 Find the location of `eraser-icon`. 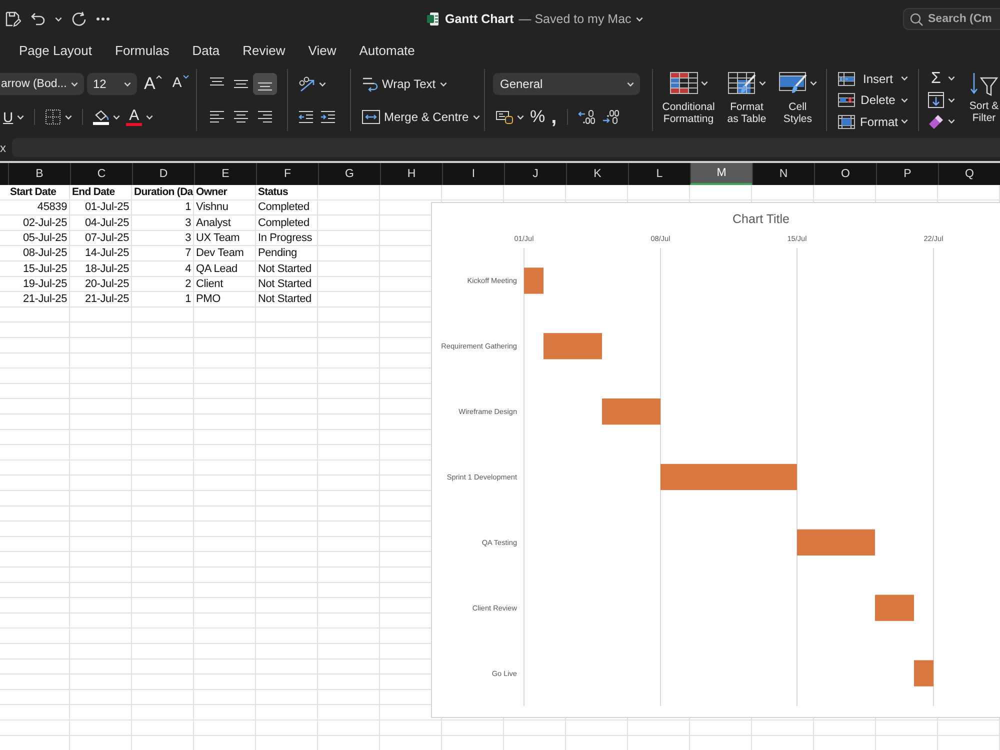

eraser-icon is located at coordinates (936, 121).